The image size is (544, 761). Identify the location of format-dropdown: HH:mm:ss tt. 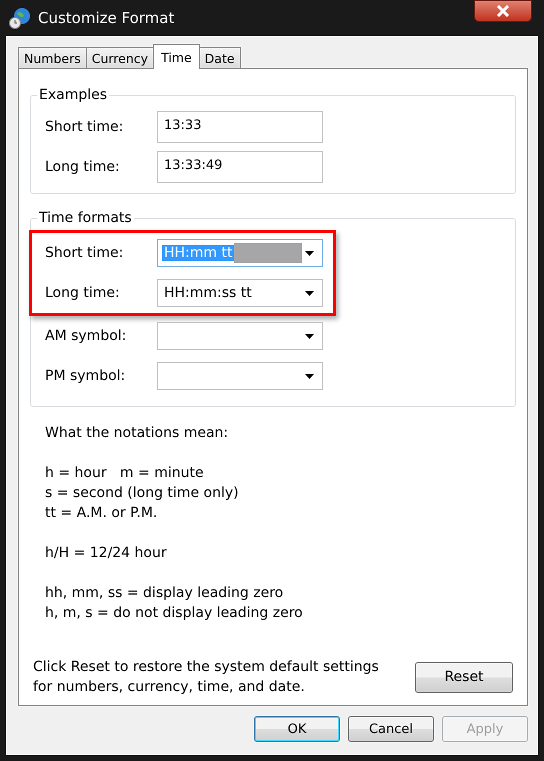
(240, 293).